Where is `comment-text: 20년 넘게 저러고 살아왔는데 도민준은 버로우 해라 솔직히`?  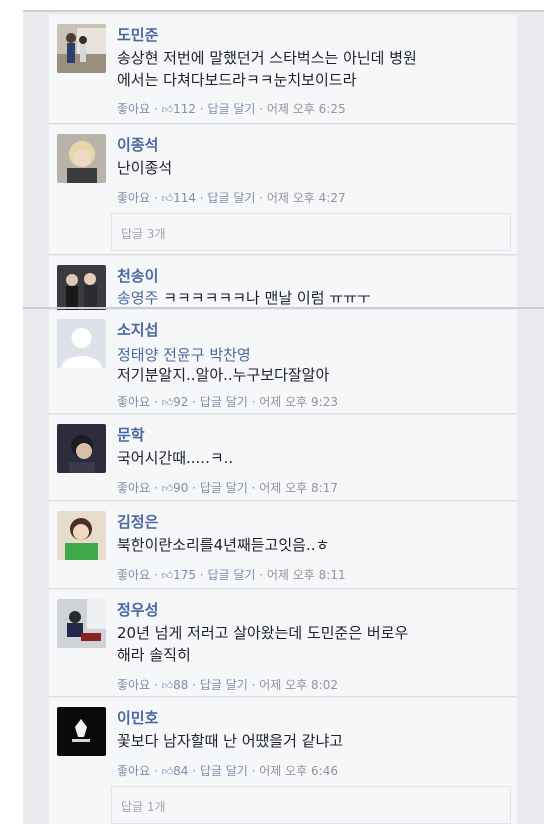
comment-text: 20년 넘게 저러고 살아왔는데 도민준은 버로우 해라 솔직히 is located at coordinates (313, 644).